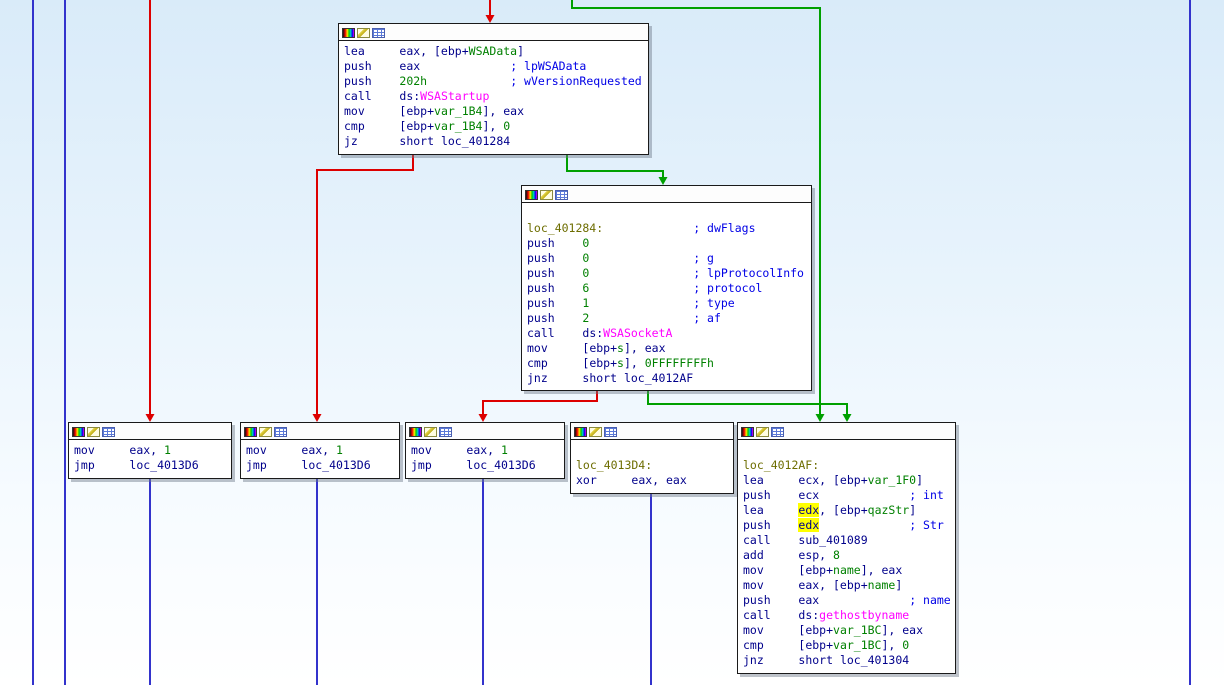 The height and width of the screenshot is (685, 1224). Describe the element at coordinates (372, 141) in the screenshot. I see `token-mnemonic: jz` at that location.